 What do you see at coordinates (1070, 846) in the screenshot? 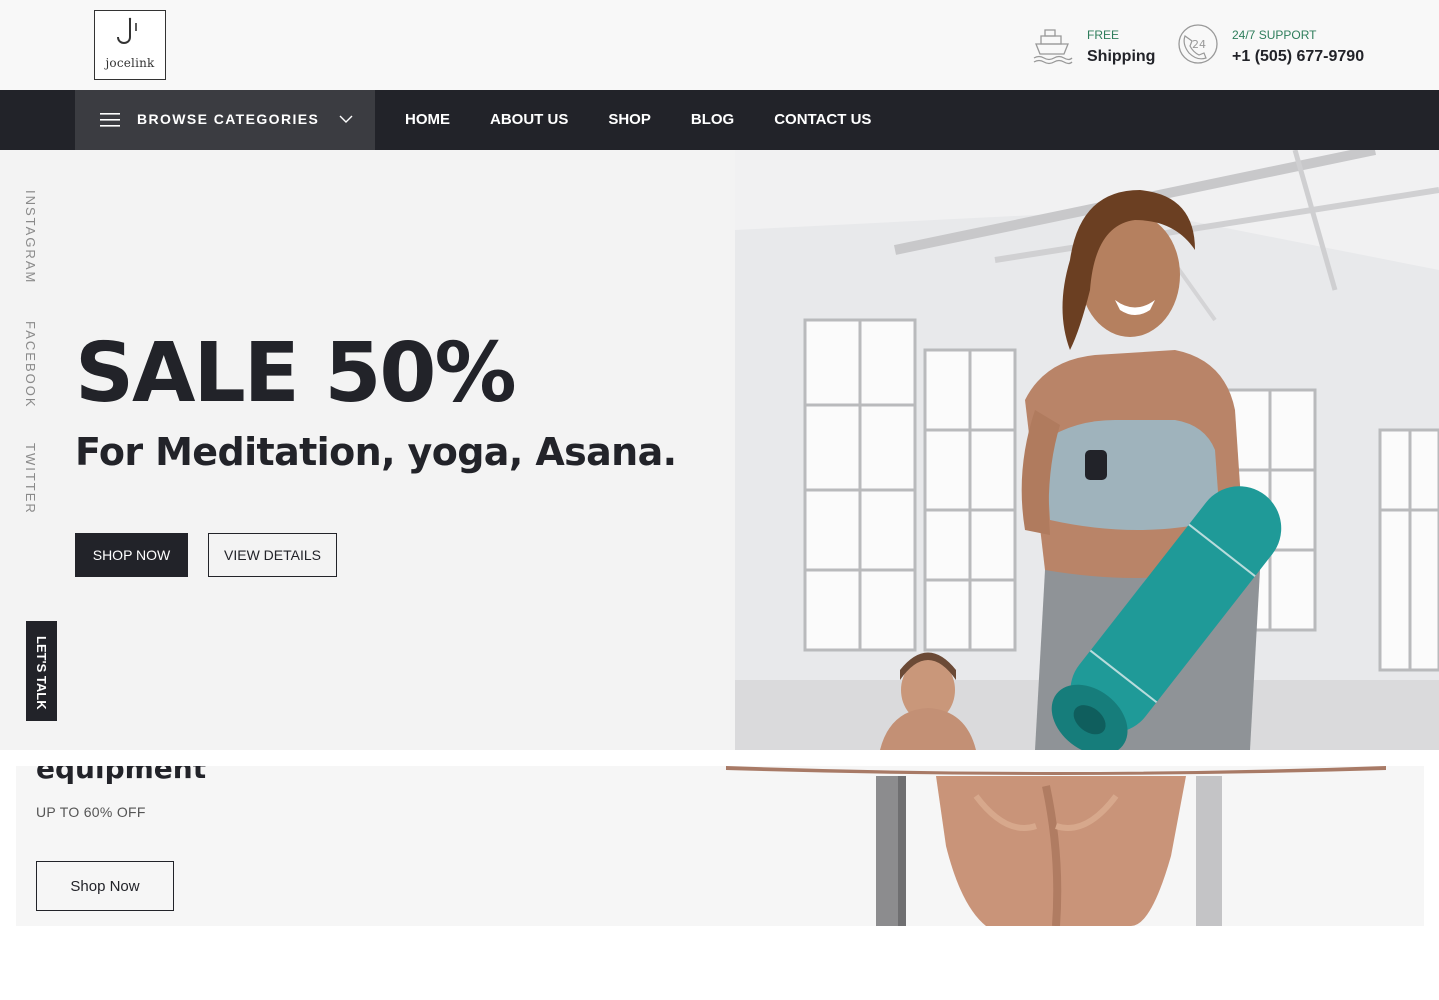
I see `promo-photo-image` at bounding box center [1070, 846].